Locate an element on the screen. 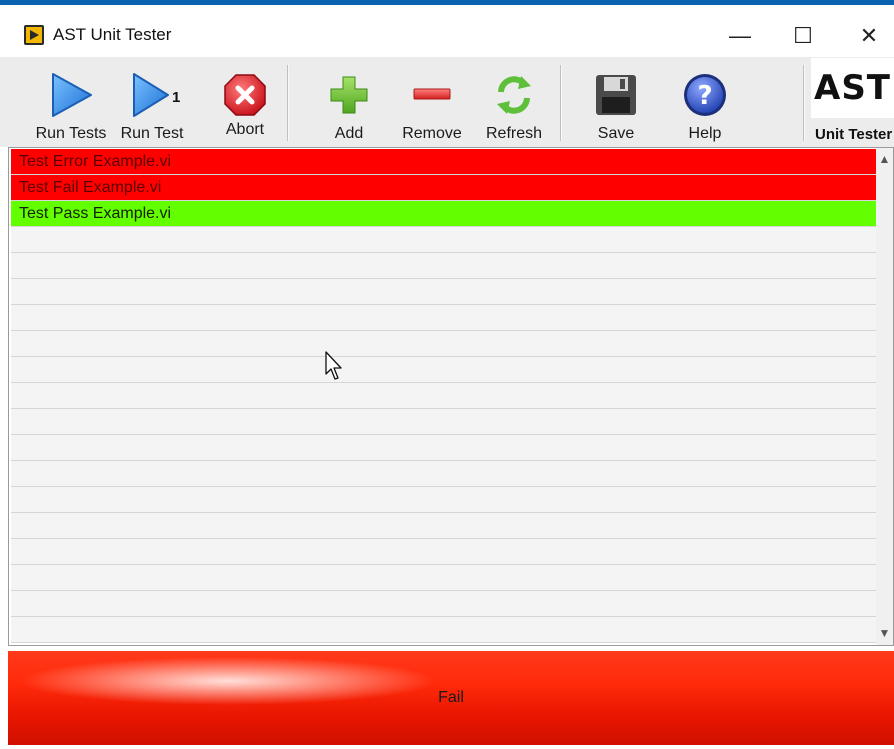  ast-logo: AST is located at coordinates (852, 88).